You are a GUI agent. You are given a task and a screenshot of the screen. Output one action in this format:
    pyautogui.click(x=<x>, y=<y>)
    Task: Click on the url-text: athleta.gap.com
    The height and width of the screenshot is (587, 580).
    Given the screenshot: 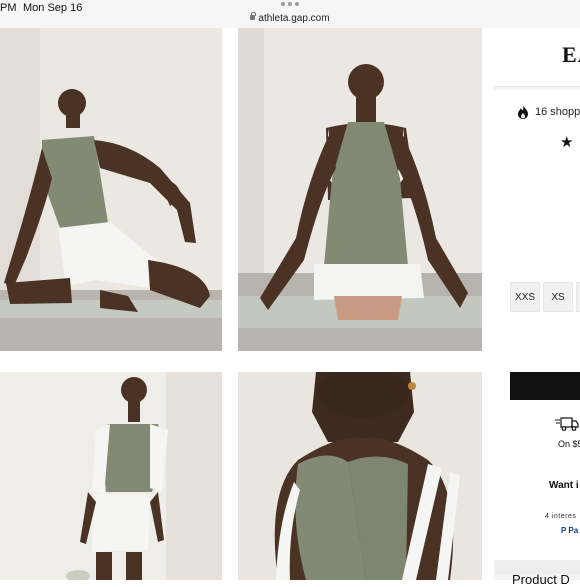 What is the action you would take?
    pyautogui.click(x=294, y=18)
    